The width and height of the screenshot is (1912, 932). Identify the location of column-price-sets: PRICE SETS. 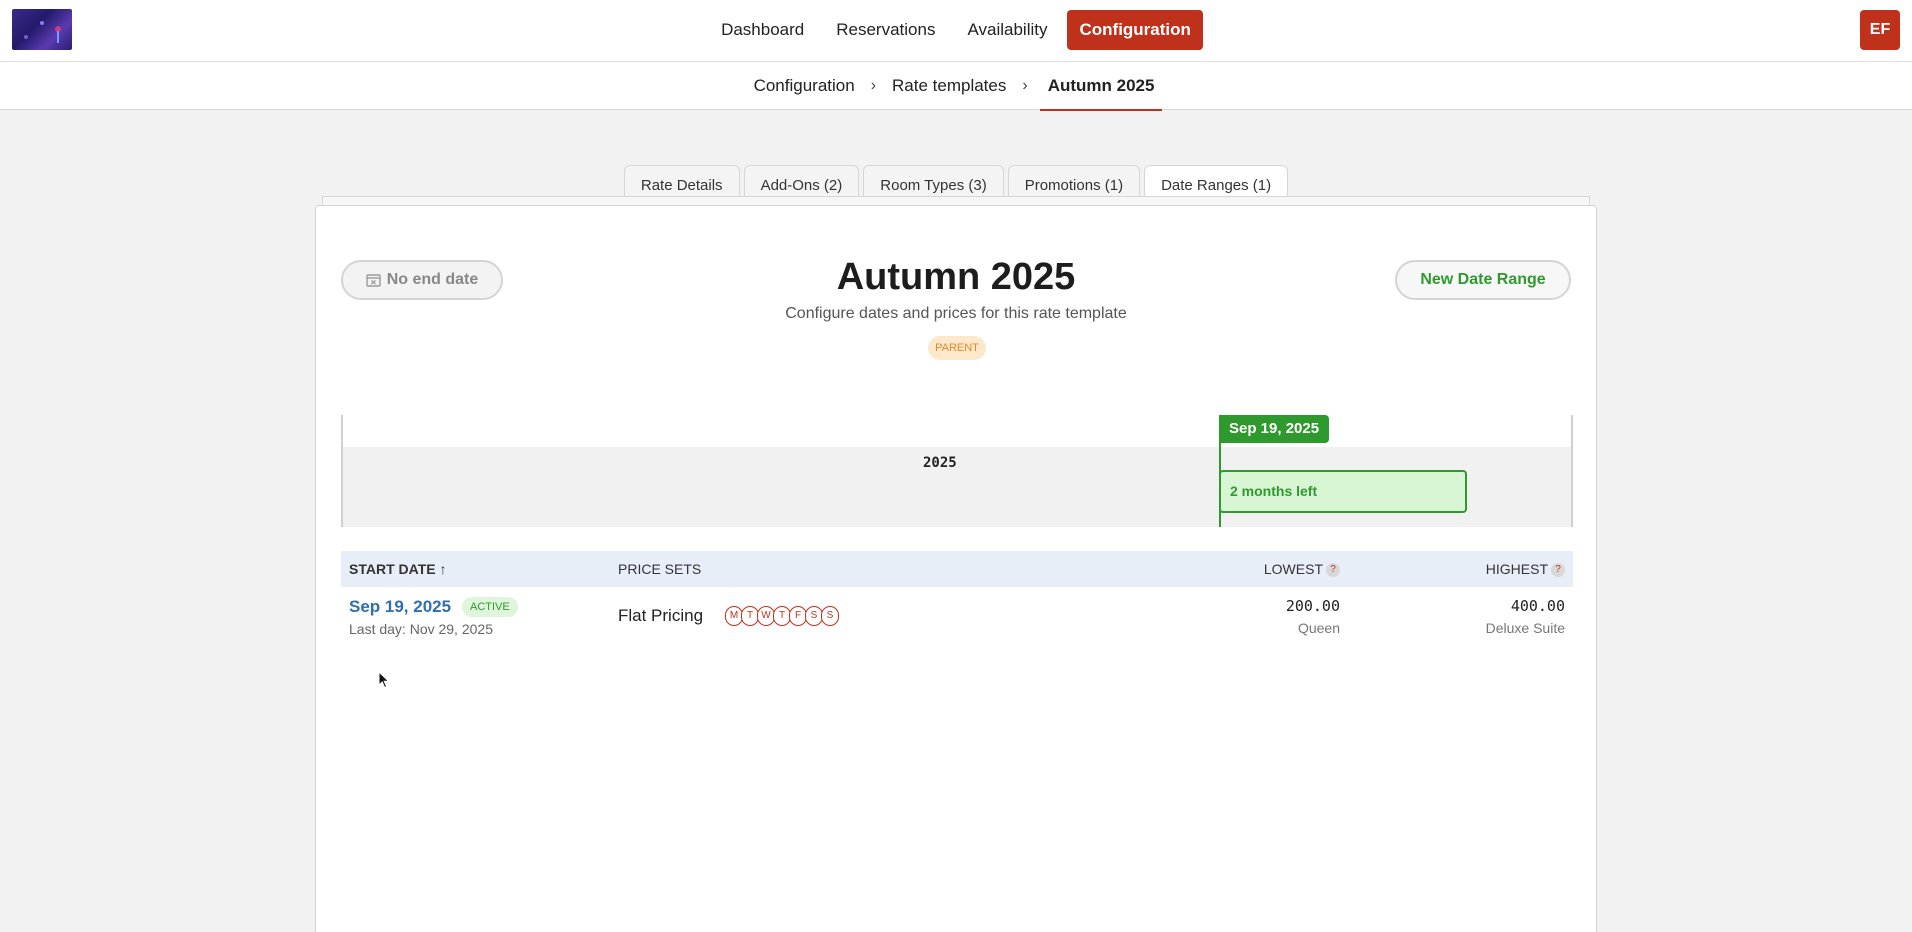
(660, 569).